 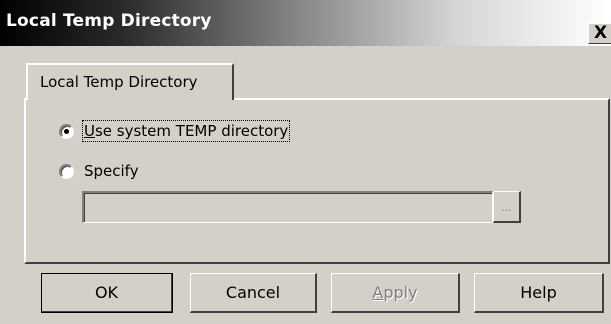 What do you see at coordinates (66, 171) in the screenshot?
I see `specify-radio` at bounding box center [66, 171].